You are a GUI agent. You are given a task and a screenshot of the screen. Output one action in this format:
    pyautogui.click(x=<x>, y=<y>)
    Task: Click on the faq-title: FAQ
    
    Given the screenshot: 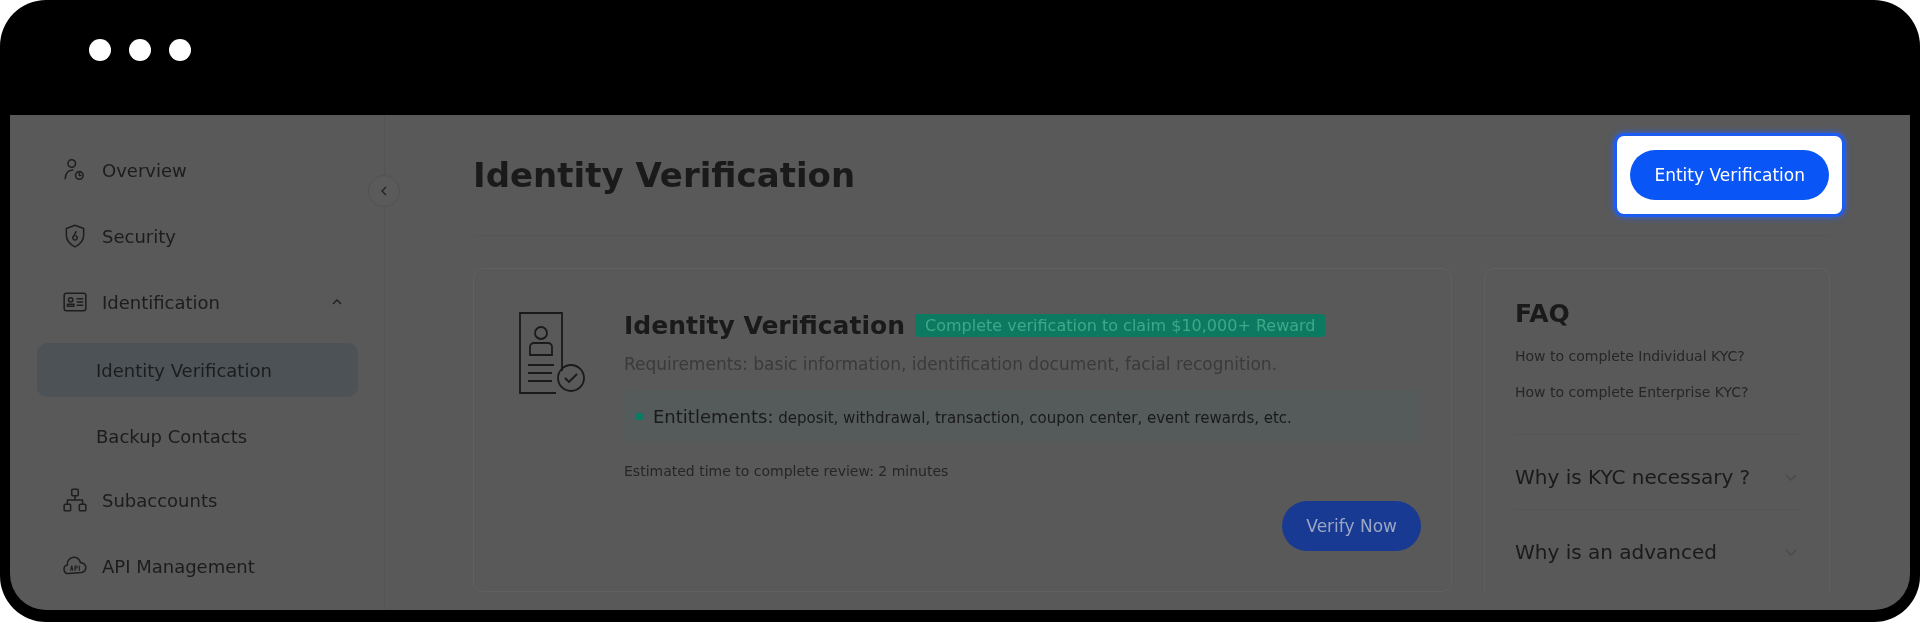 What is the action you would take?
    pyautogui.click(x=1543, y=313)
    